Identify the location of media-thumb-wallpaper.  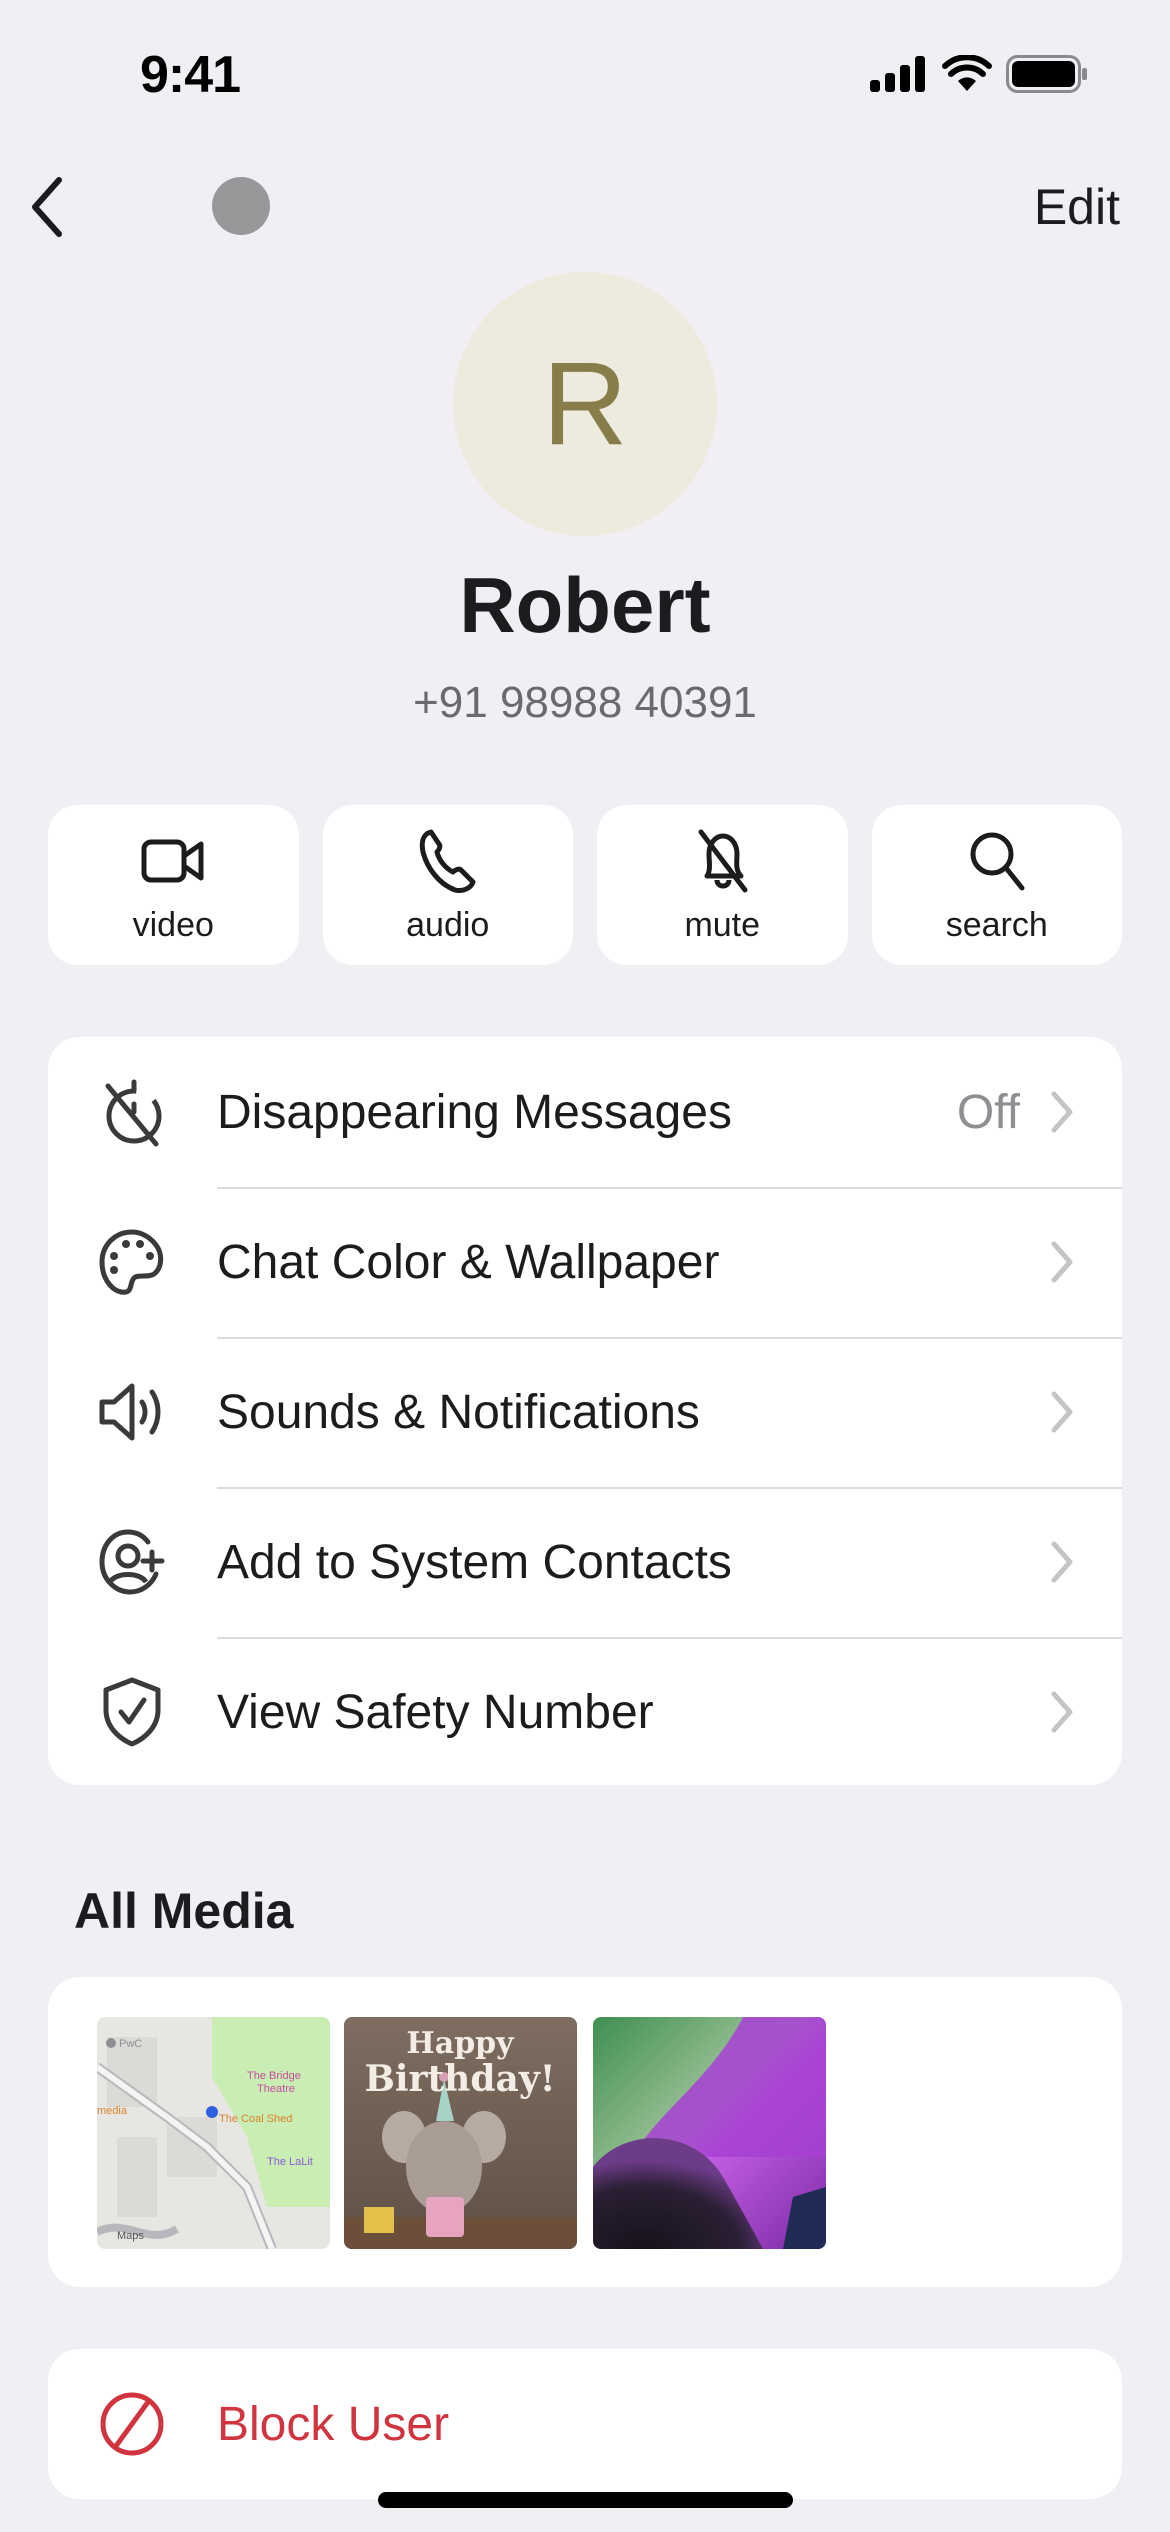
(709, 2133).